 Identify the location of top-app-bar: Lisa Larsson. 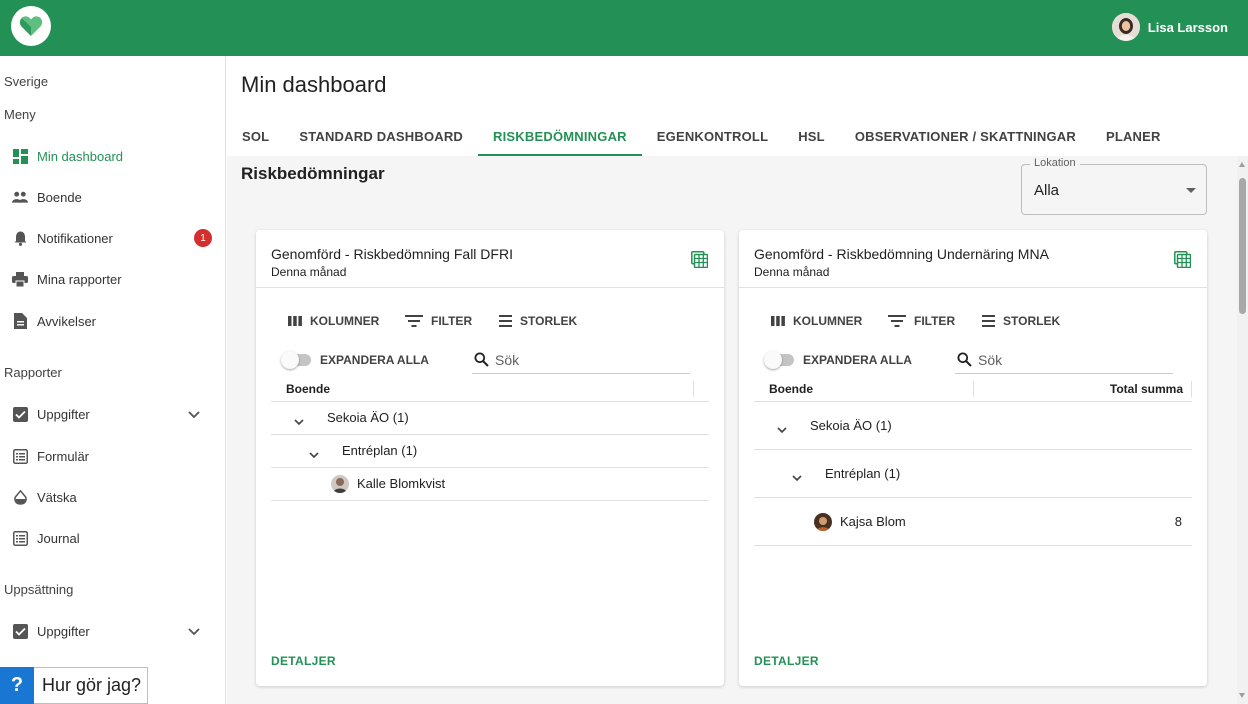
(624, 28).